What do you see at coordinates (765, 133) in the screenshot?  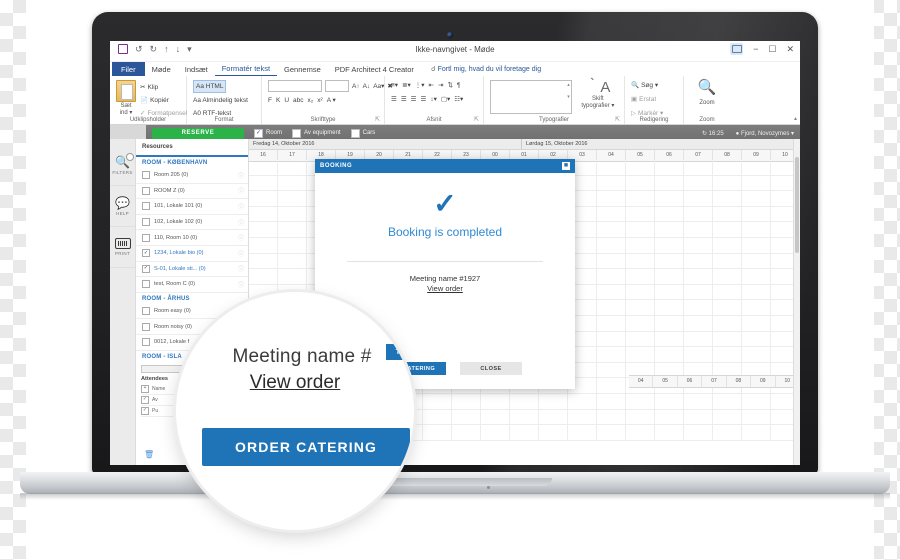 I see `user-menu: ● Fjord, Novozymes ▾` at bounding box center [765, 133].